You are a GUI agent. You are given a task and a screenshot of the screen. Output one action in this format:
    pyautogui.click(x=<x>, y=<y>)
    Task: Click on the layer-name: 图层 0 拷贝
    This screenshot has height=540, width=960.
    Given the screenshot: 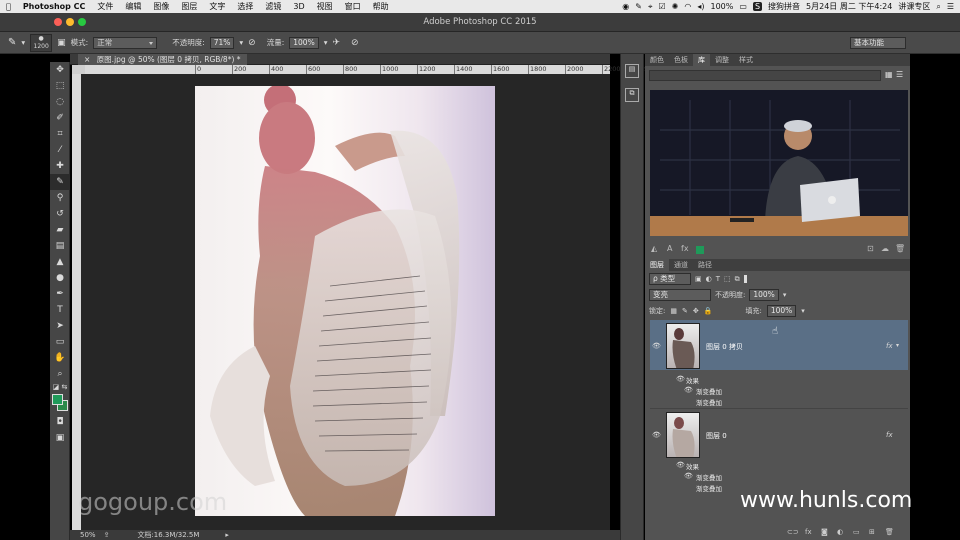 What is the action you would take?
    pyautogui.click(x=724, y=347)
    